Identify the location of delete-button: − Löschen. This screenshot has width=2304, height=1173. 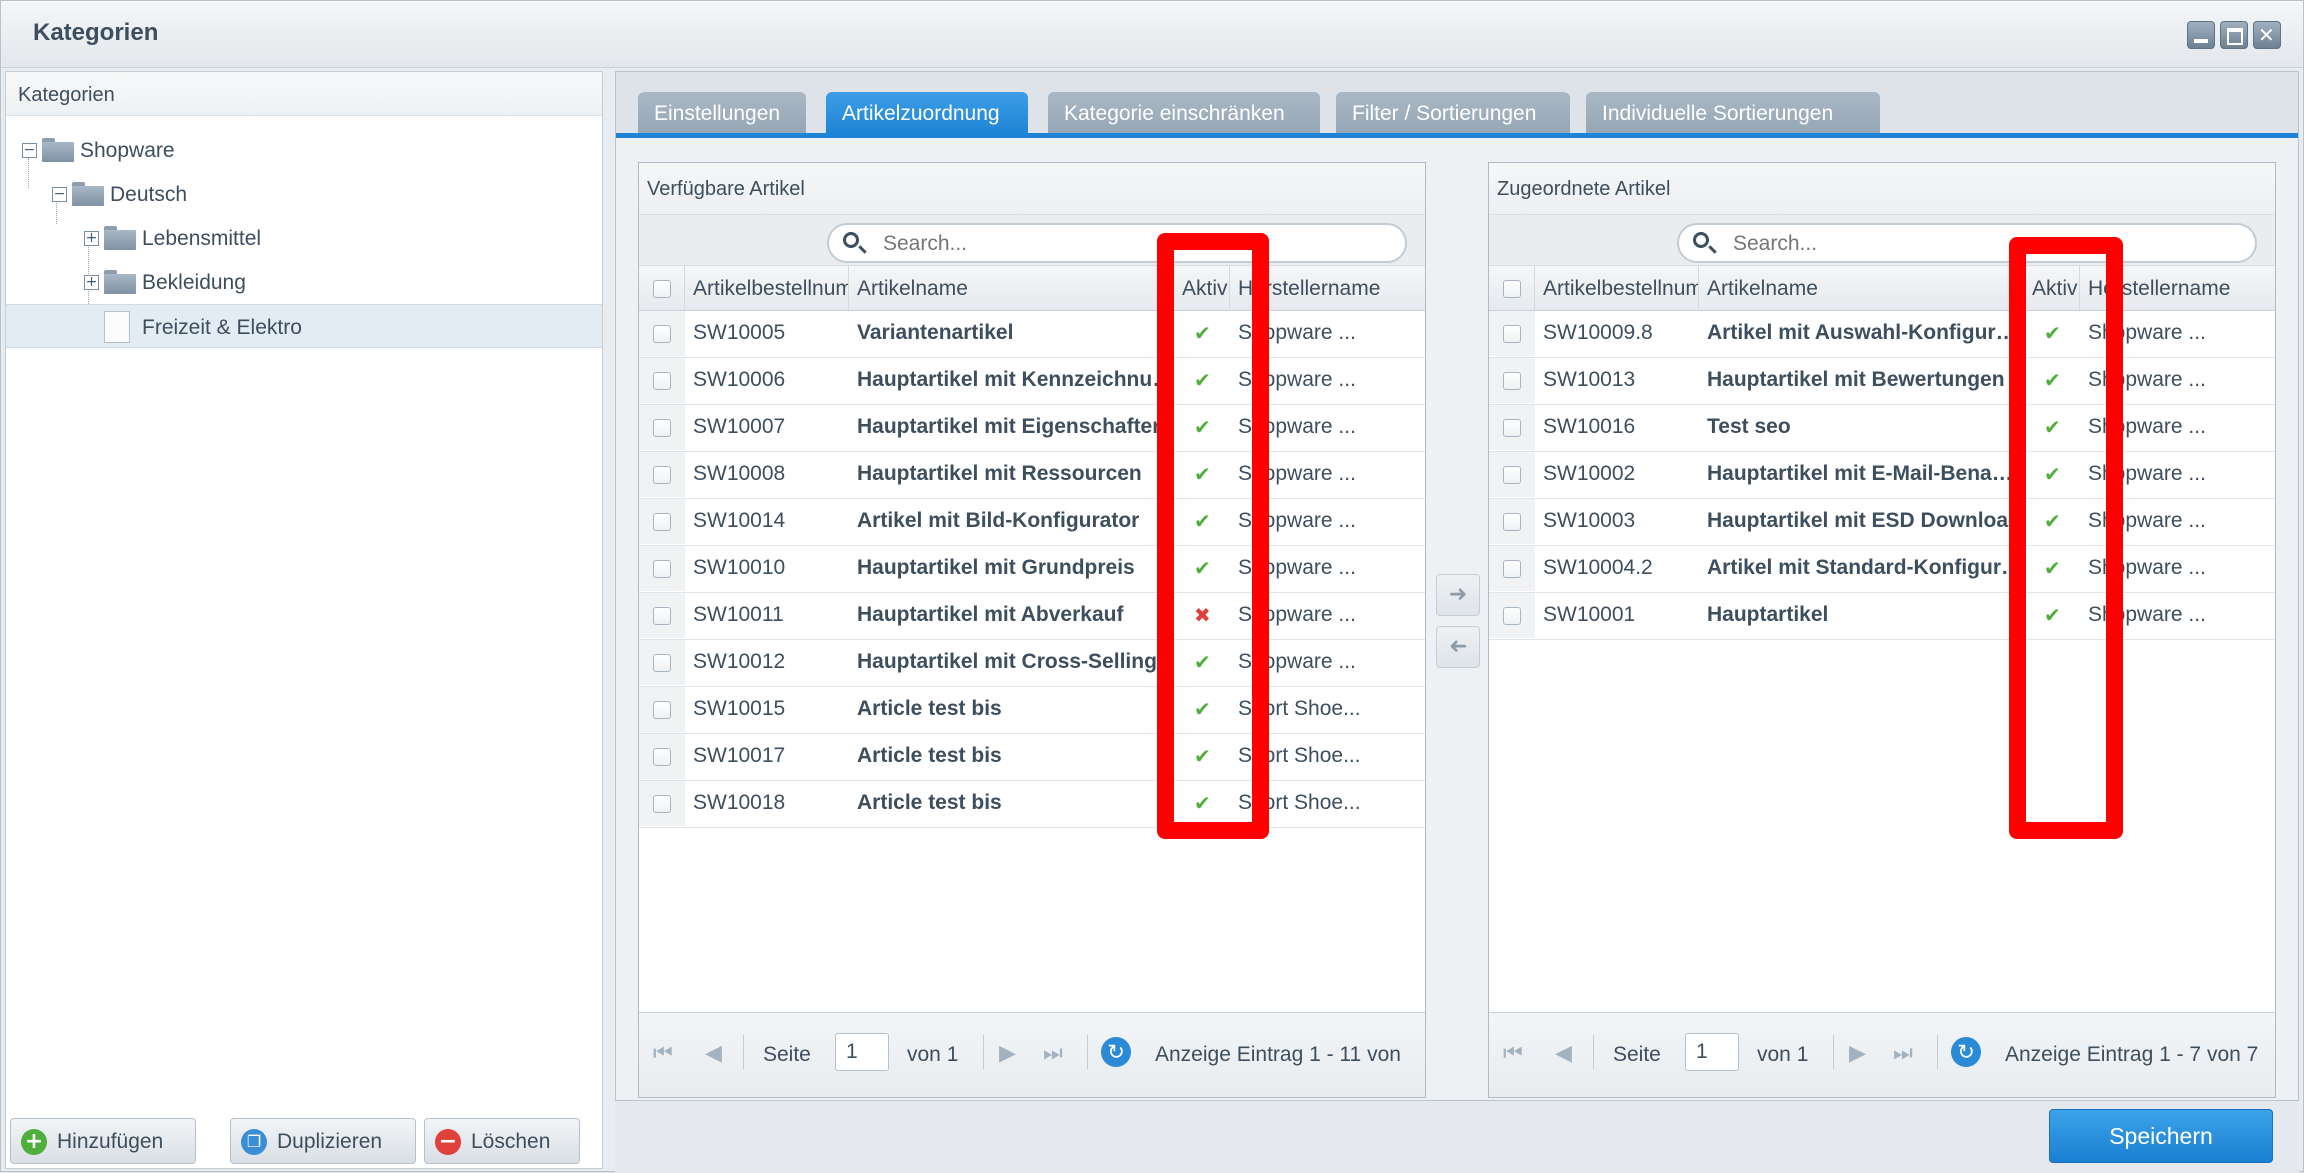
(502, 1141).